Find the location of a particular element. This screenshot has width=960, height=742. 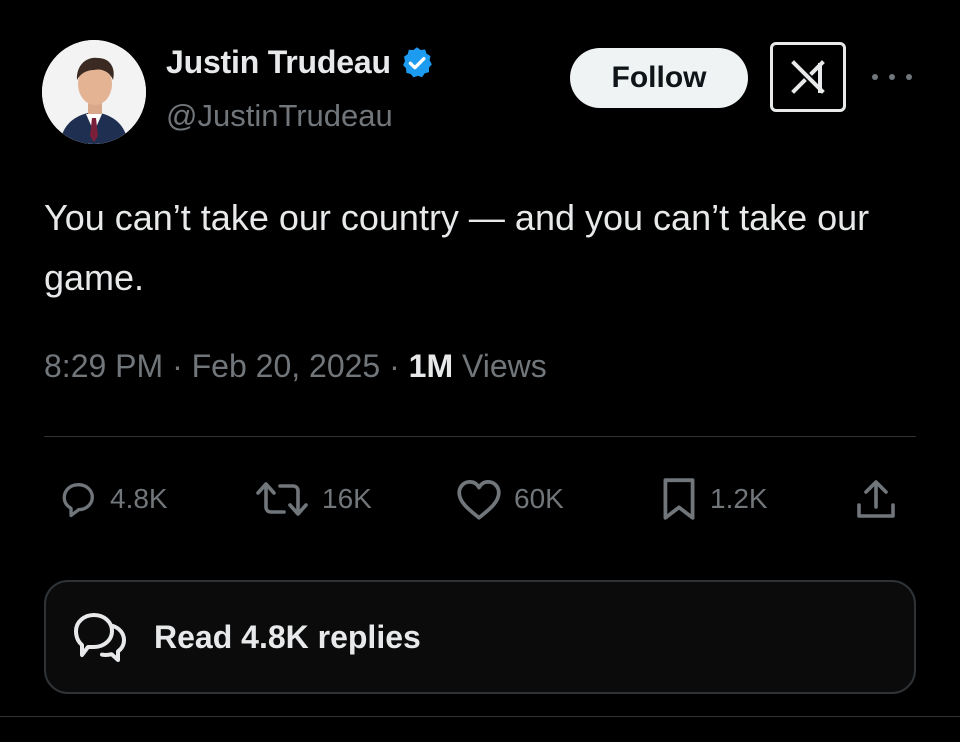

reply-action: 4.8K is located at coordinates (112, 499).